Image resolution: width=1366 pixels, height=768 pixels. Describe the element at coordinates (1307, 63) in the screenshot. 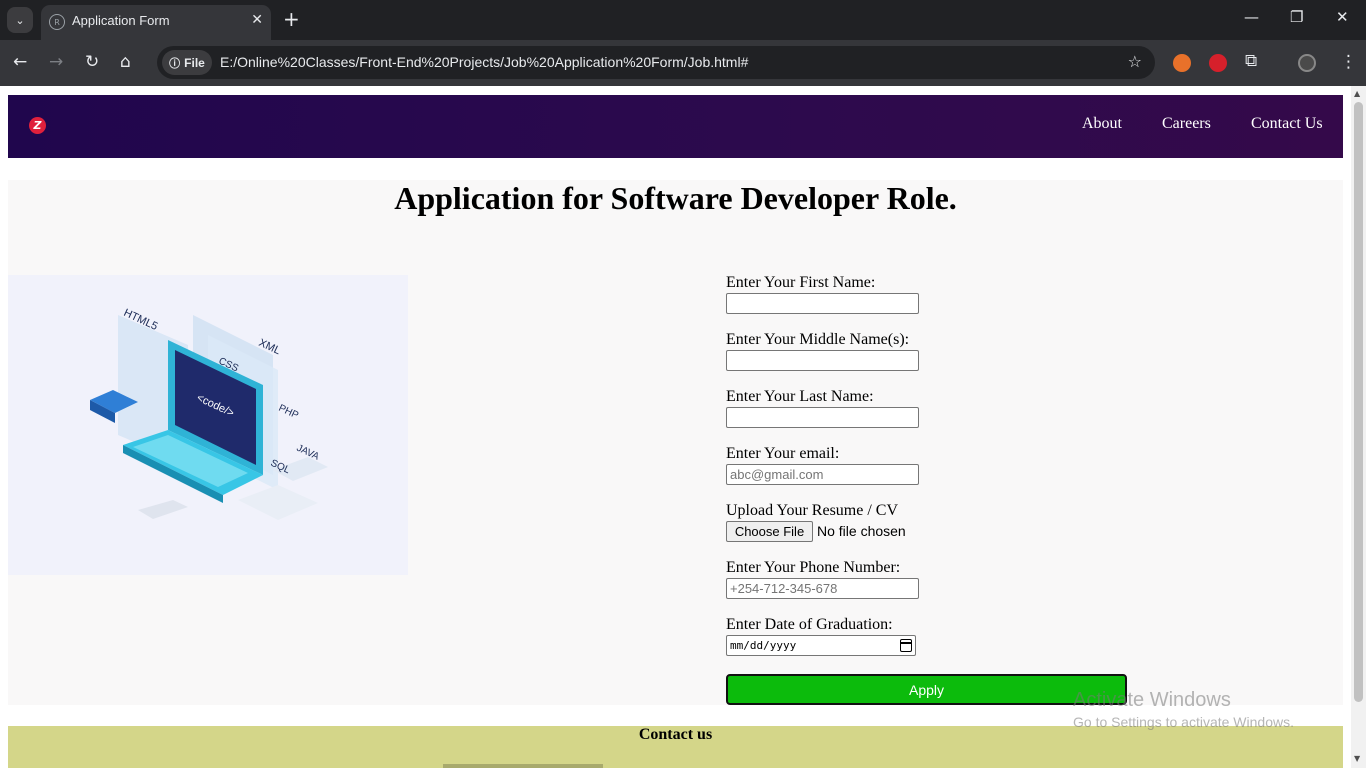

I see `profile-avatar` at that location.